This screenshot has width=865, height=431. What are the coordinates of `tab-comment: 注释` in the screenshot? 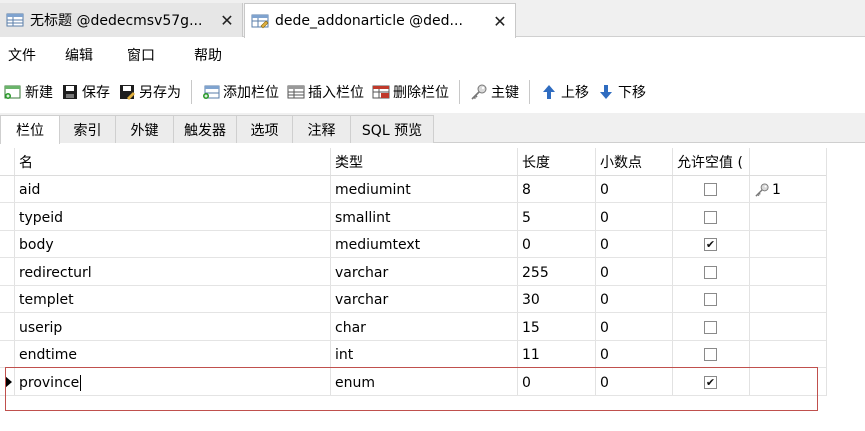 It's located at (321, 129).